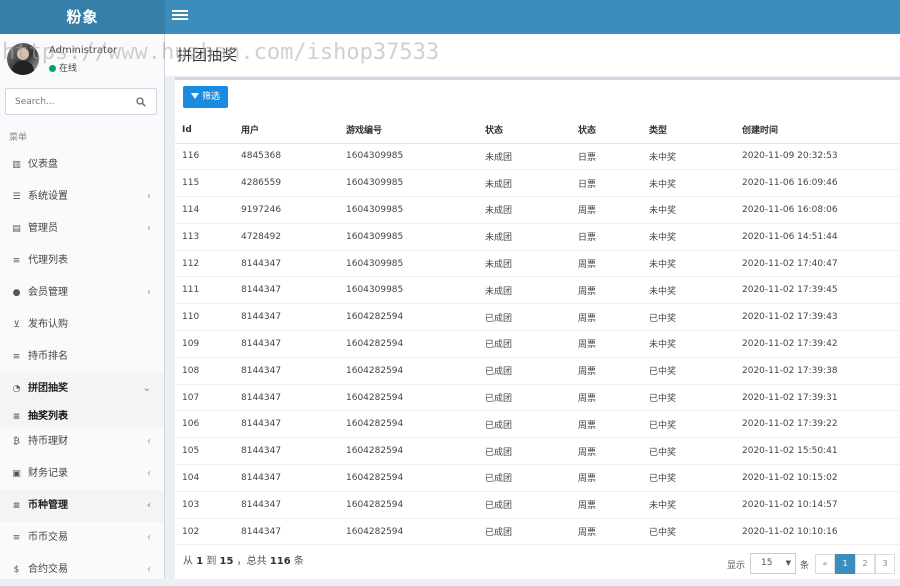 This screenshot has height=586, width=900. What do you see at coordinates (82, 357) in the screenshot?
I see `sidebar-item-ranking: ≡ 持币排名` at bounding box center [82, 357].